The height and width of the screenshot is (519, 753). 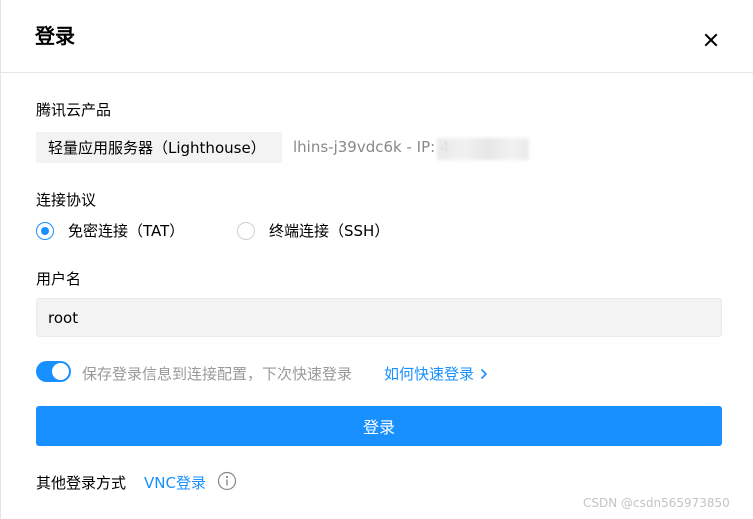 What do you see at coordinates (227, 481) in the screenshot?
I see `info-icon` at bounding box center [227, 481].